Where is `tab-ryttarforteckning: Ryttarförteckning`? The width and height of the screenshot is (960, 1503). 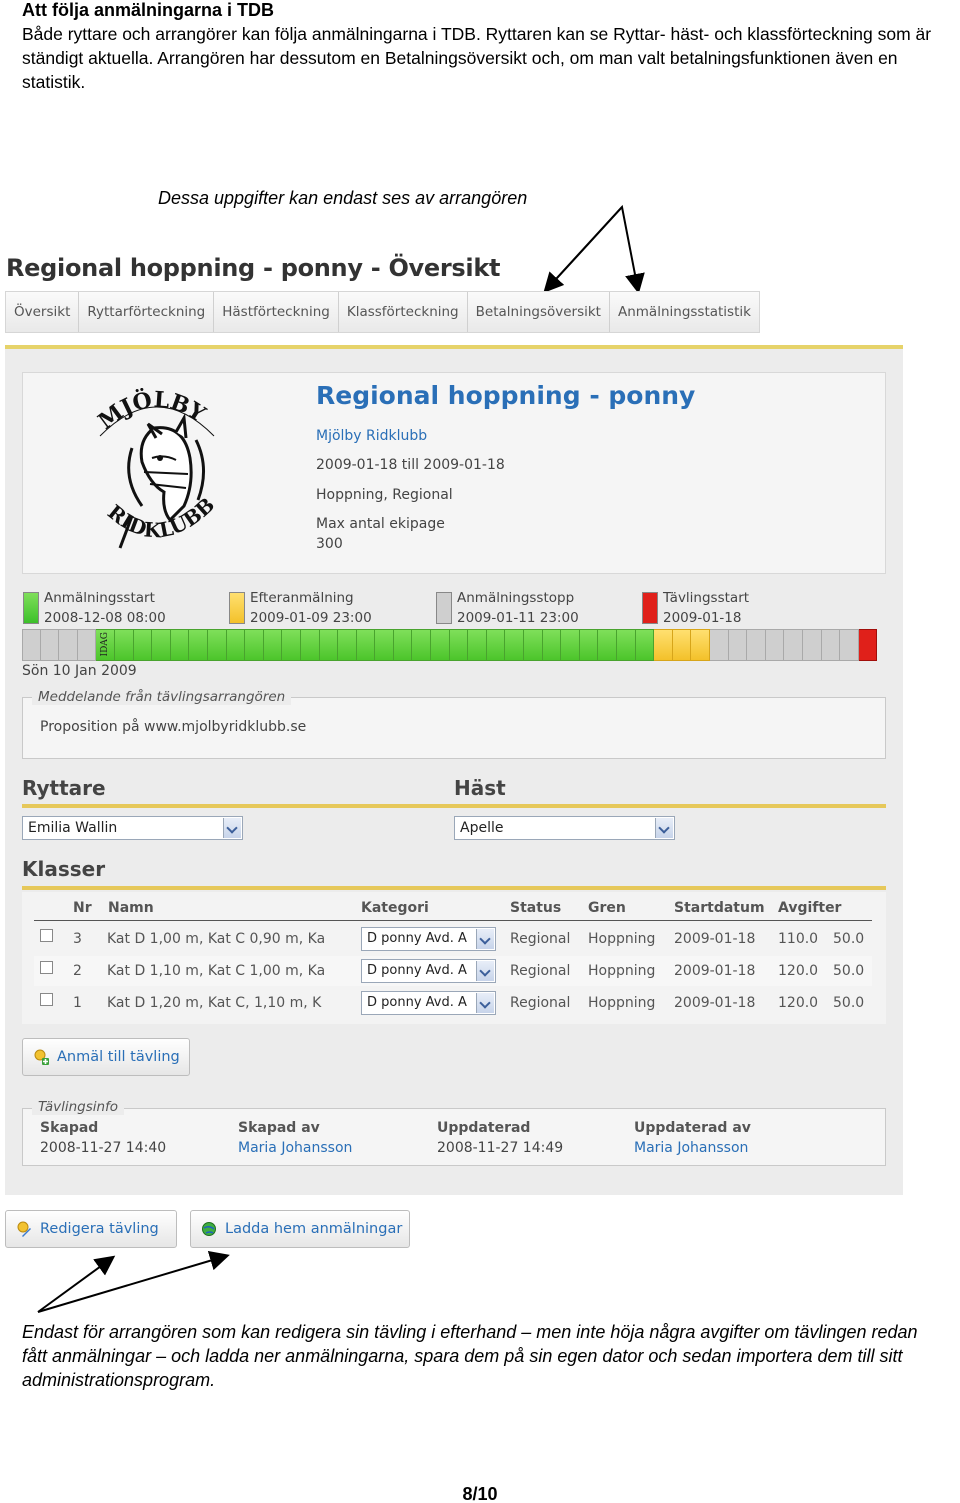
tab-ryttarforteckning: Ryttarförteckning is located at coordinates (147, 312).